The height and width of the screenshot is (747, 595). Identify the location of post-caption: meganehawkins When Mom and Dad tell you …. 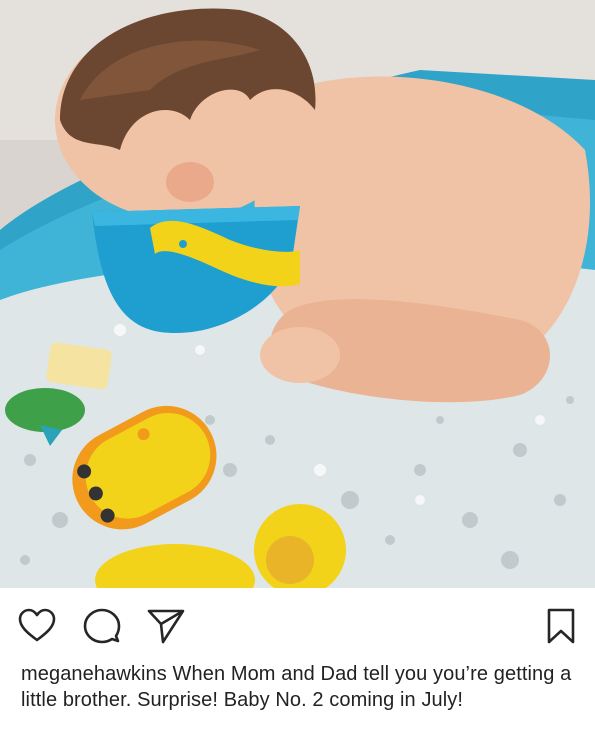
(301, 687).